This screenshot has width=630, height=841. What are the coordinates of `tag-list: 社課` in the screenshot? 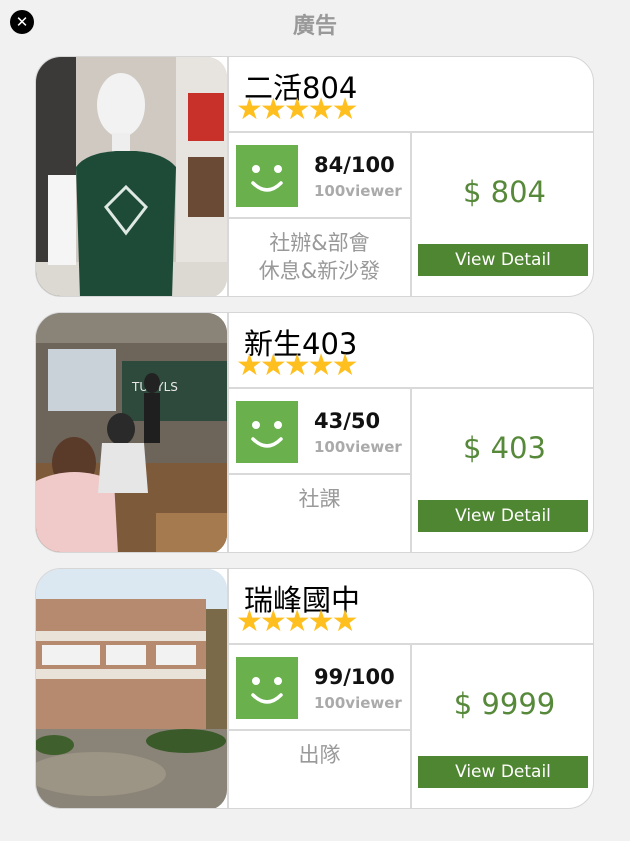 It's located at (319, 499).